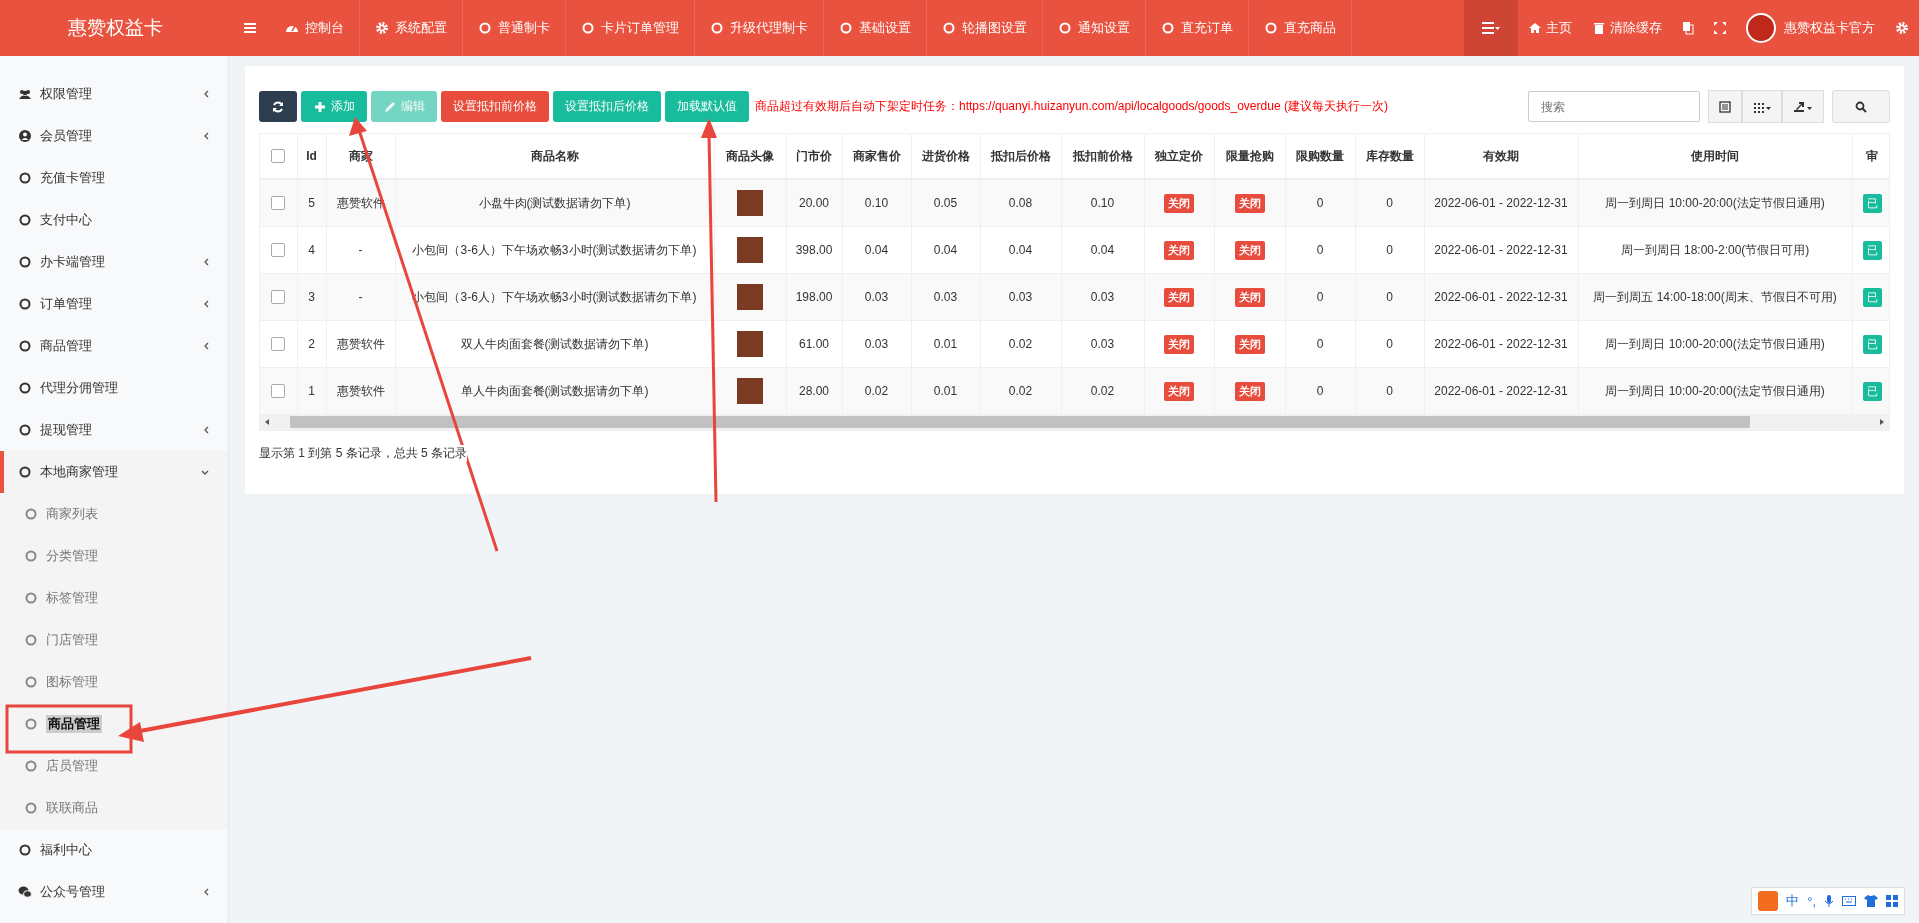  Describe the element at coordinates (1627, 28) in the screenshot. I see `header-link: 清除缓存` at that location.